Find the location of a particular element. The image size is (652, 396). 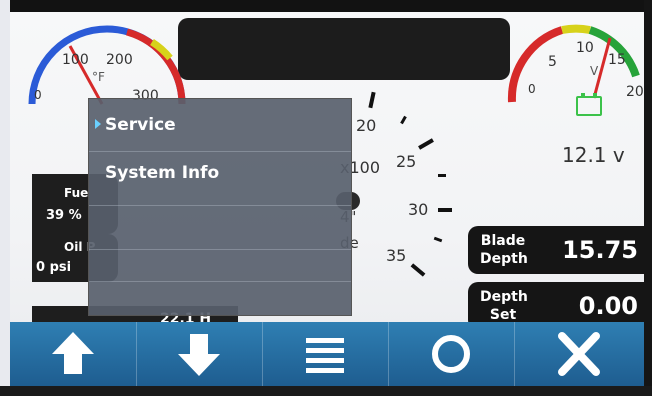

rpm-scale-30: 30 is located at coordinates (418, 209).